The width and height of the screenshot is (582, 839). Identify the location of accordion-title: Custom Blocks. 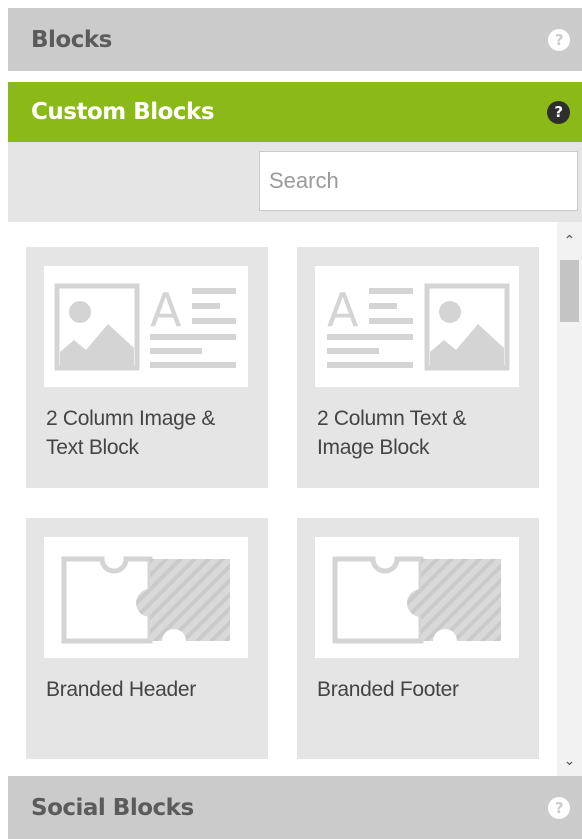
(123, 112).